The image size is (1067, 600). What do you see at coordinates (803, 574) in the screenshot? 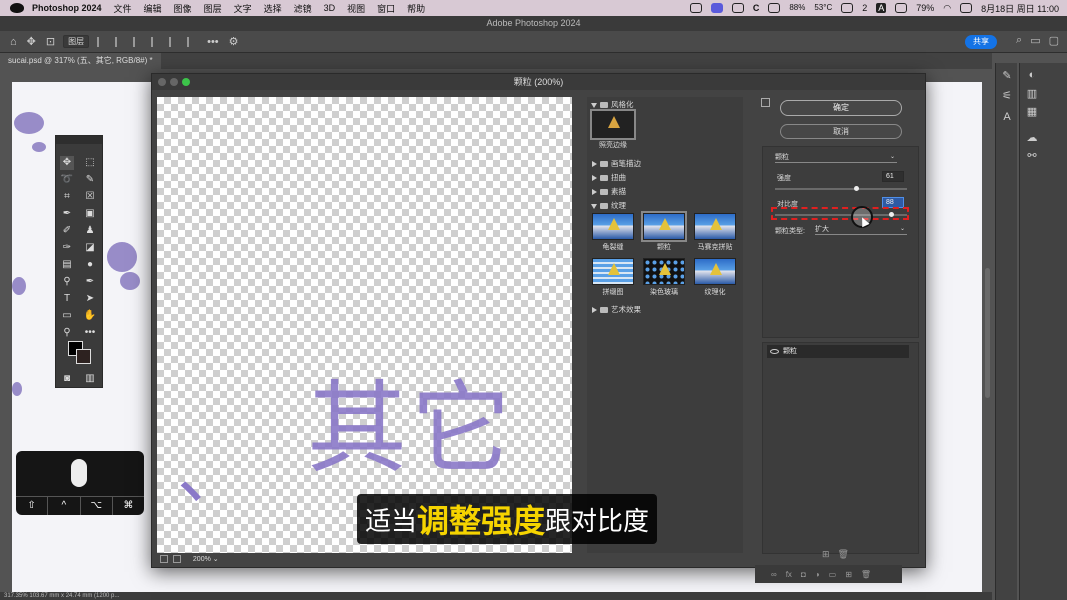
I see `mask-icon: ◘` at bounding box center [803, 574].